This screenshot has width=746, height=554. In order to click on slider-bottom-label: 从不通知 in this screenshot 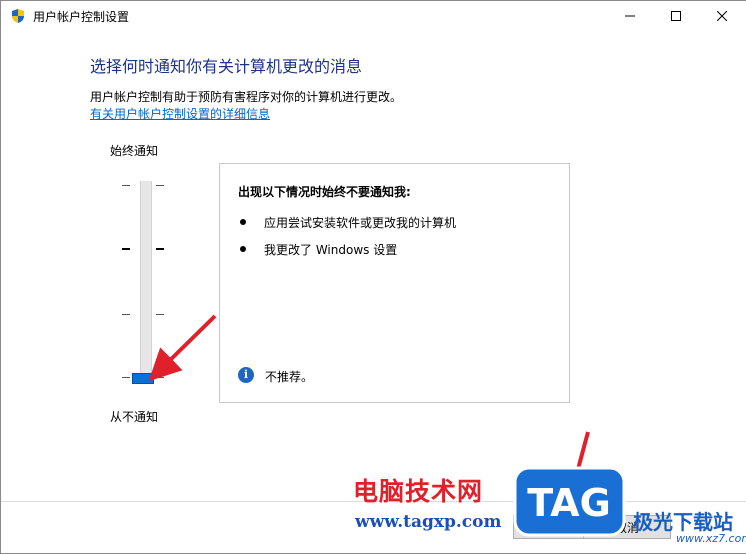, I will do `click(134, 417)`.